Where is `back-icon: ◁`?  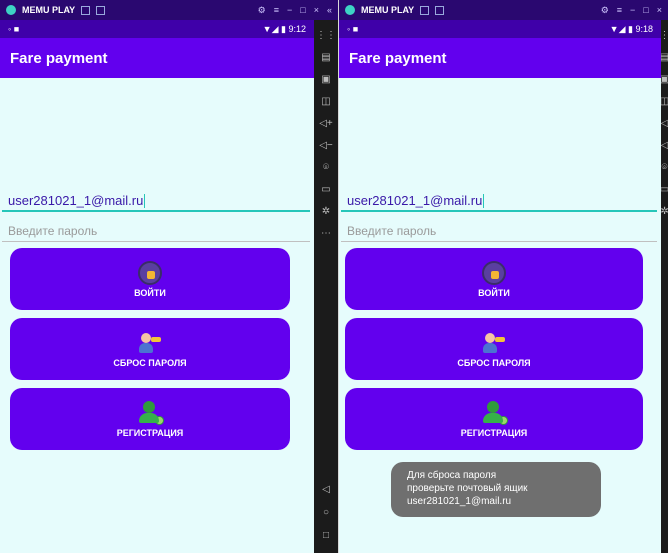 back-icon: ◁ is located at coordinates (326, 489).